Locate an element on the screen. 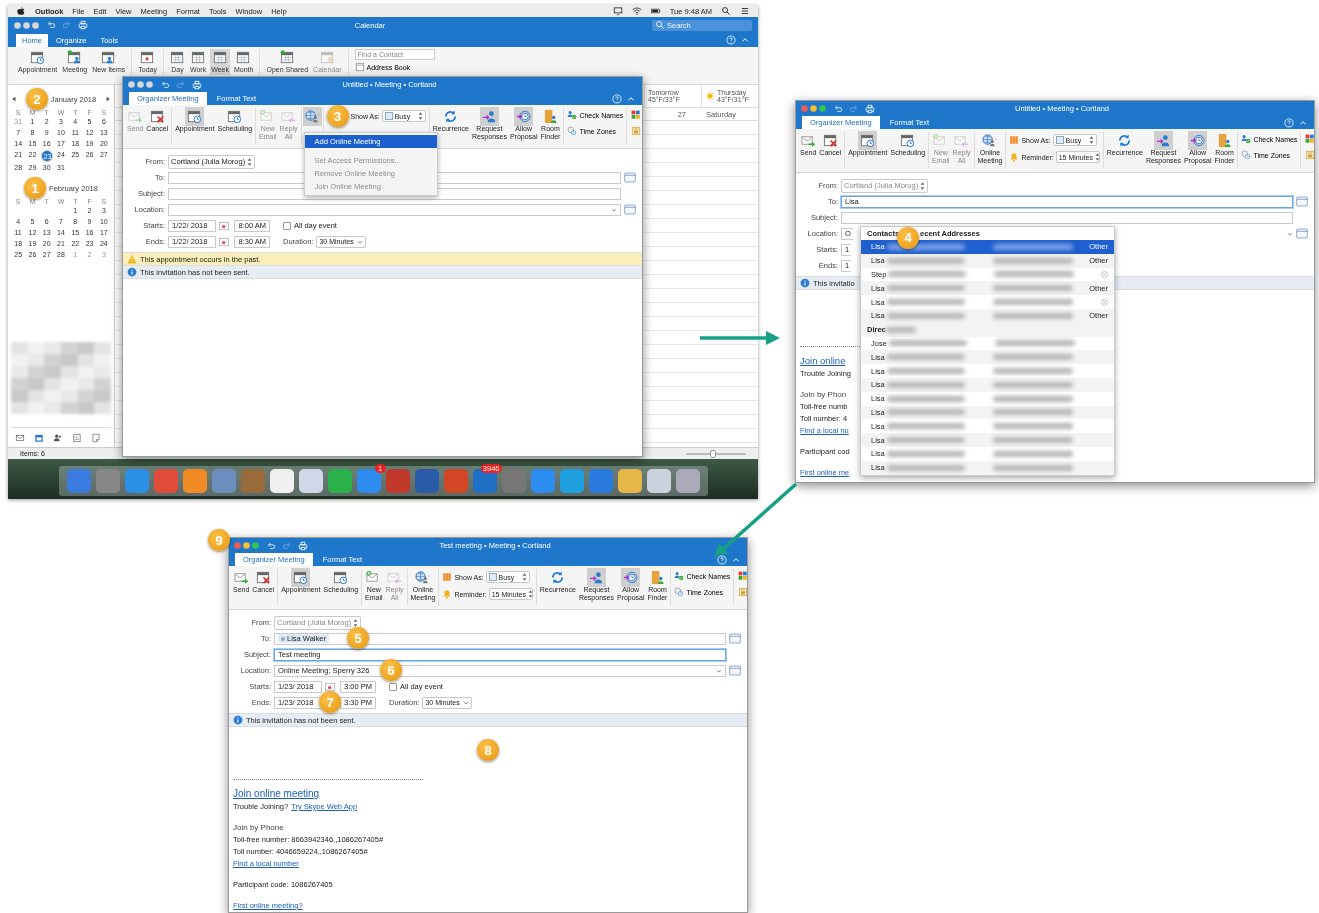  calendar-people-icon is located at coordinates (109, 57).